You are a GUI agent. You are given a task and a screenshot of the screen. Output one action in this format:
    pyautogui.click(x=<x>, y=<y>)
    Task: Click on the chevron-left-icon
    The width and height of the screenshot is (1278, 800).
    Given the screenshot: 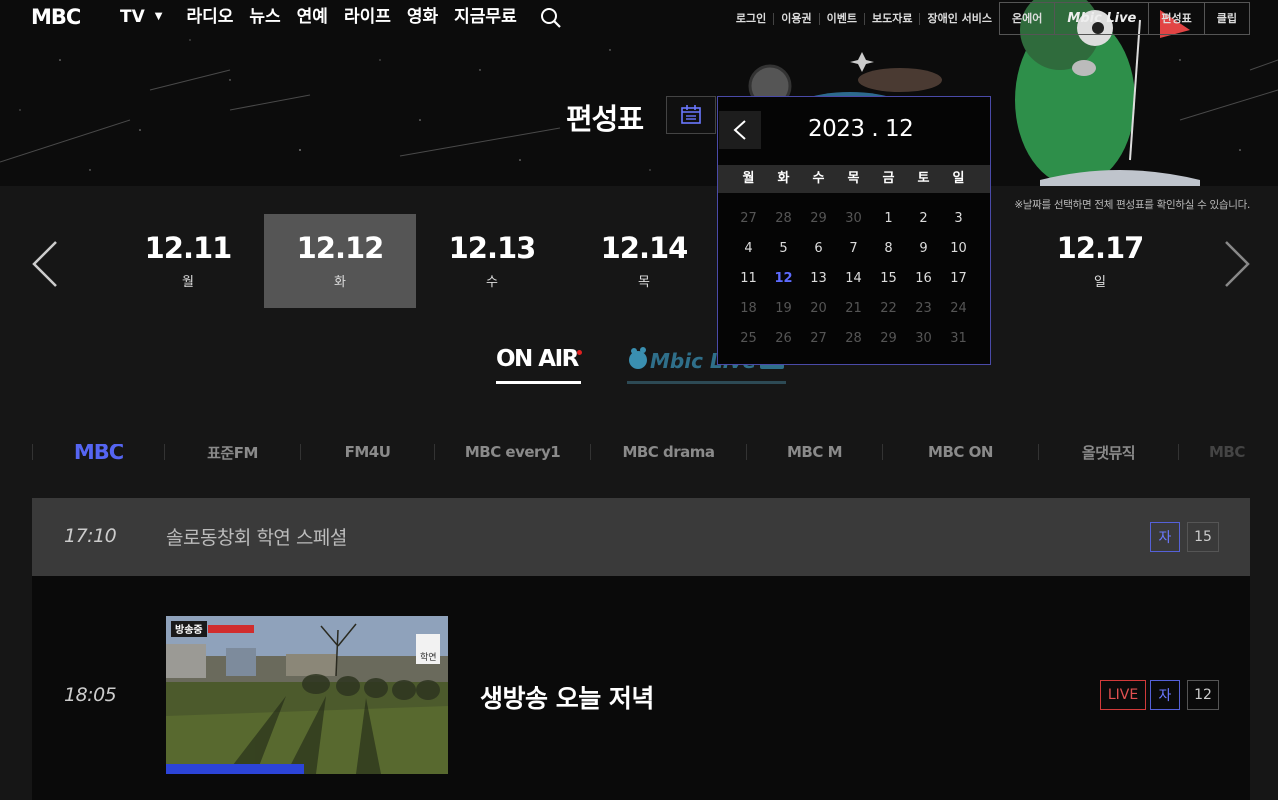 What is the action you would take?
    pyautogui.click(x=739, y=130)
    